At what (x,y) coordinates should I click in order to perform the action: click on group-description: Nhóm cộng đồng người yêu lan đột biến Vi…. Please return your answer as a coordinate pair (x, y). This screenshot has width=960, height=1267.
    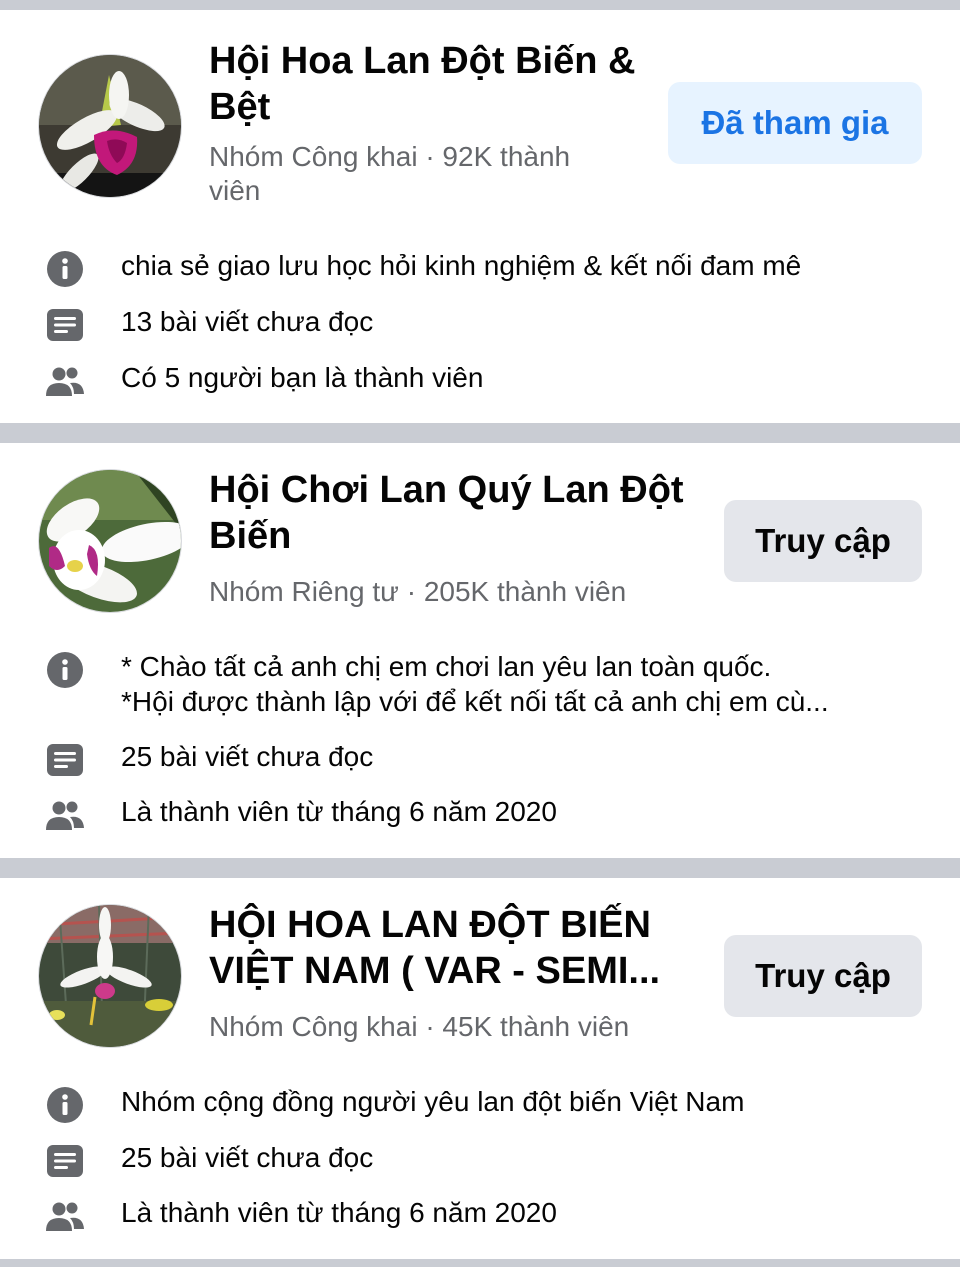
    Looking at the image, I should click on (433, 1101).